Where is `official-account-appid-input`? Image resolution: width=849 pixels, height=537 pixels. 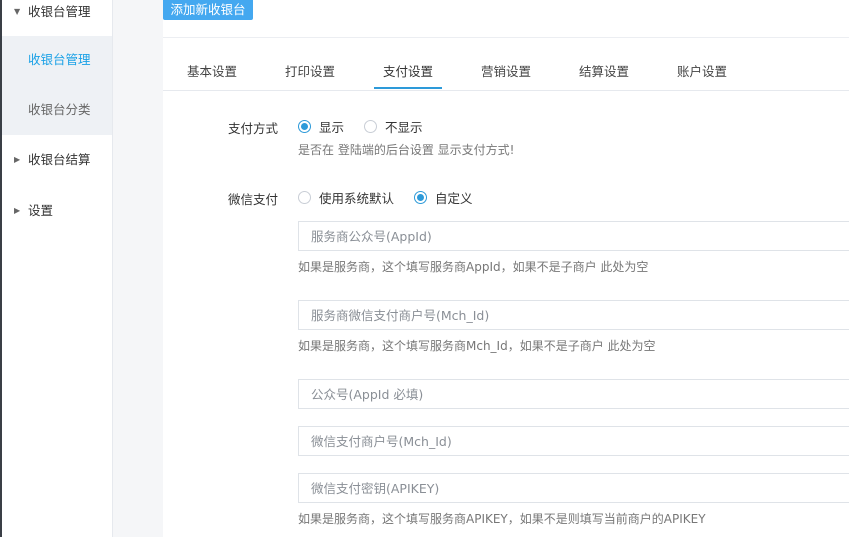
official-account-appid-input is located at coordinates (573, 394).